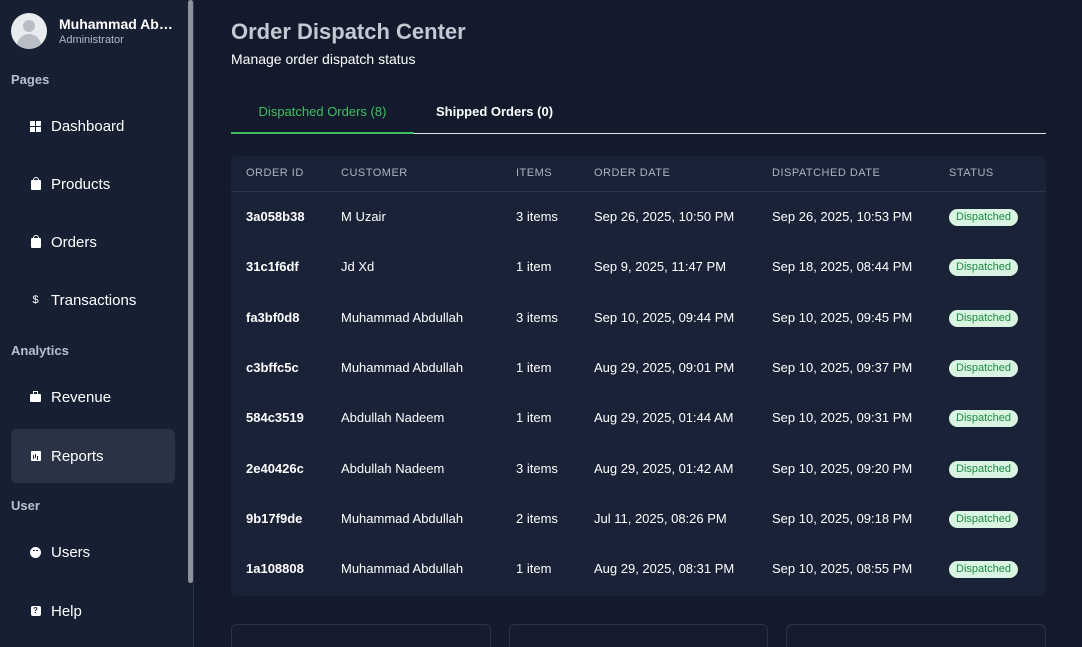  Describe the element at coordinates (358, 266) in the screenshot. I see `customer: Jd Xd` at that location.